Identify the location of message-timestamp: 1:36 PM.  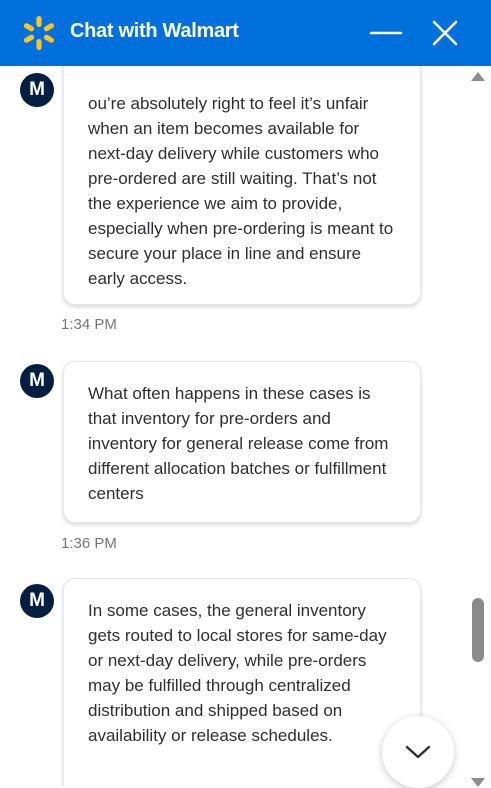
(89, 543).